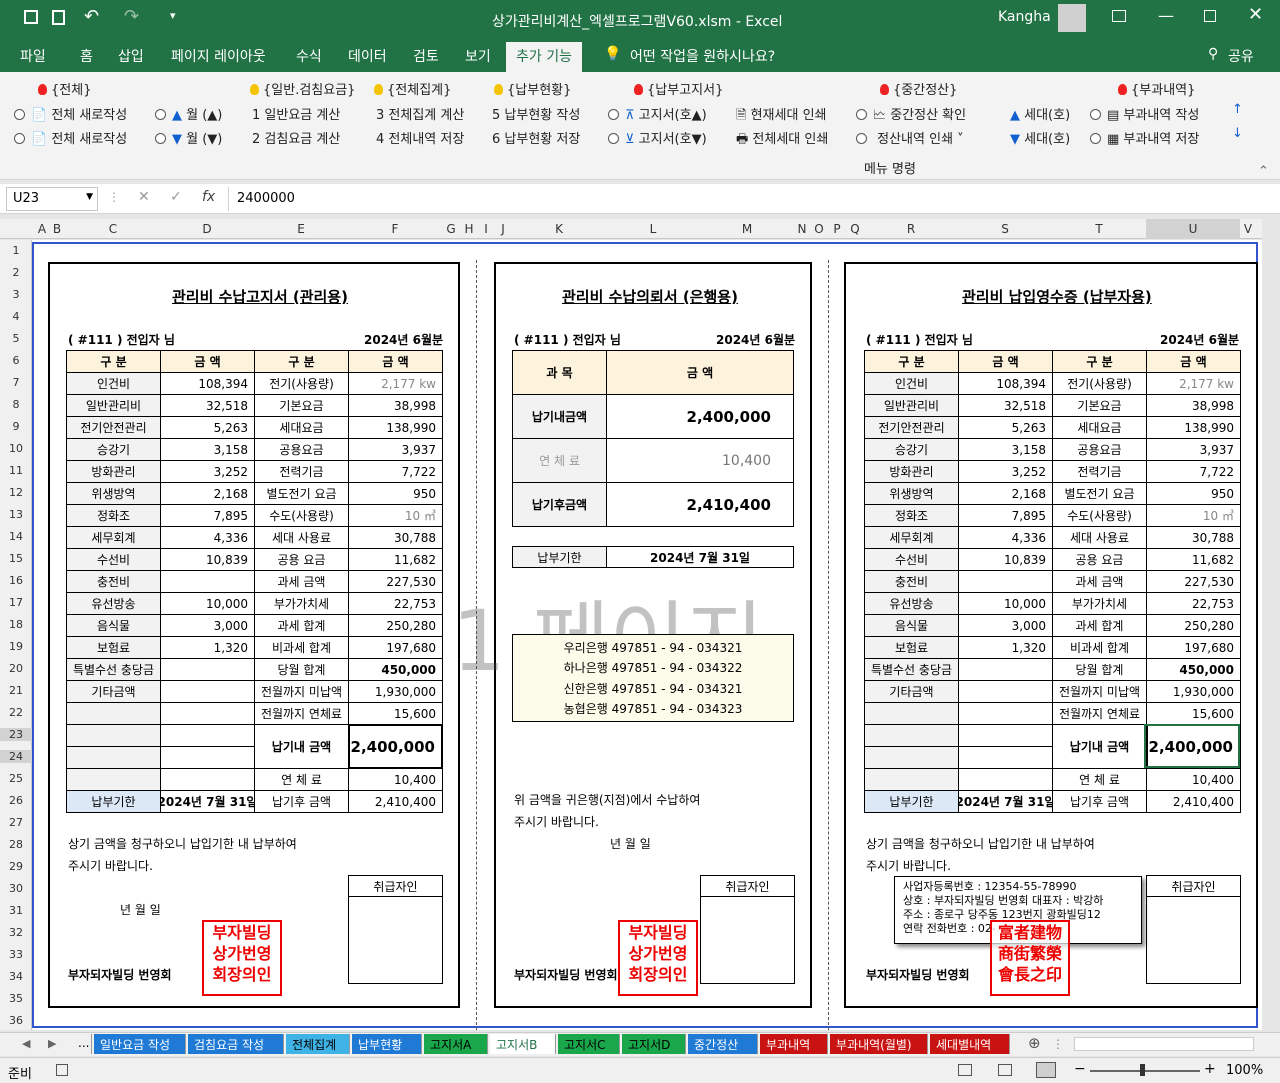 The height and width of the screenshot is (1083, 1280). Describe the element at coordinates (296, 113) in the screenshot. I see `general-calc-button: 1 일반요금 계산` at that location.